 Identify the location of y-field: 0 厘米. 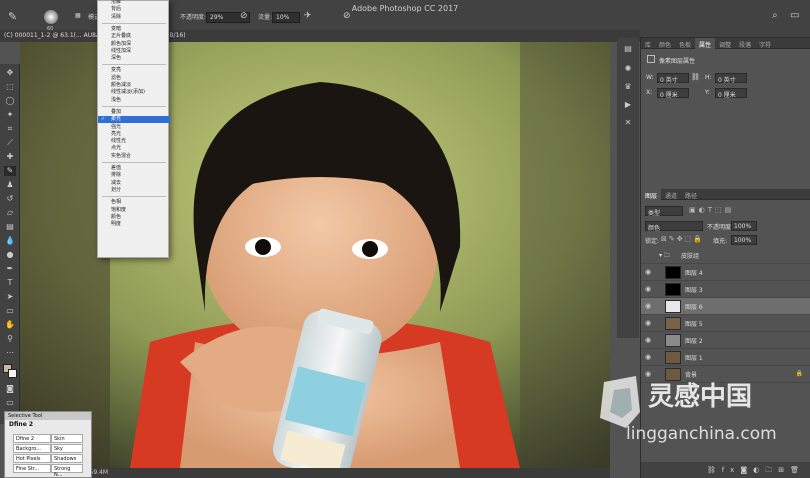
(731, 93).